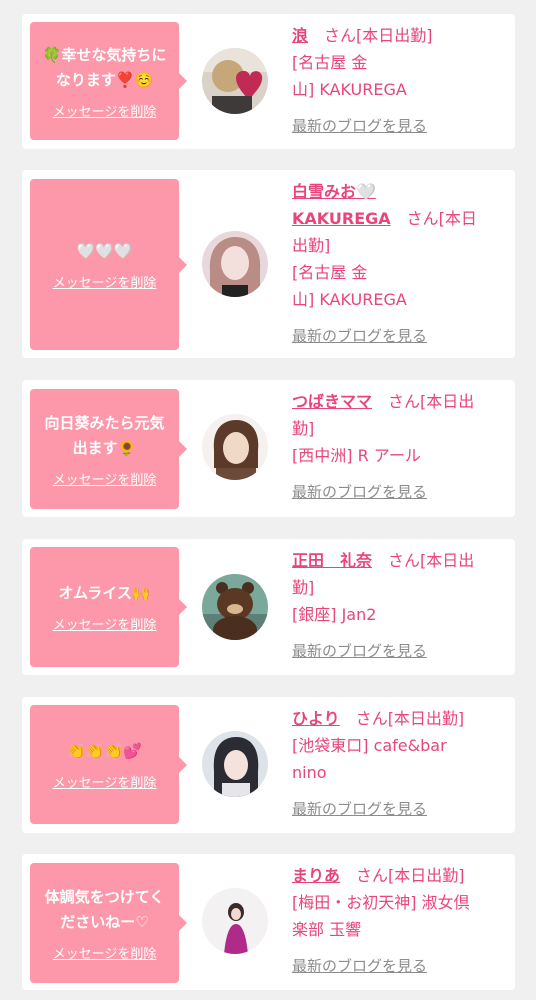 The width and height of the screenshot is (536, 1000). What do you see at coordinates (104, 435) in the screenshot?
I see `message-text: 向日葵みたら元気 出ます🌻` at bounding box center [104, 435].